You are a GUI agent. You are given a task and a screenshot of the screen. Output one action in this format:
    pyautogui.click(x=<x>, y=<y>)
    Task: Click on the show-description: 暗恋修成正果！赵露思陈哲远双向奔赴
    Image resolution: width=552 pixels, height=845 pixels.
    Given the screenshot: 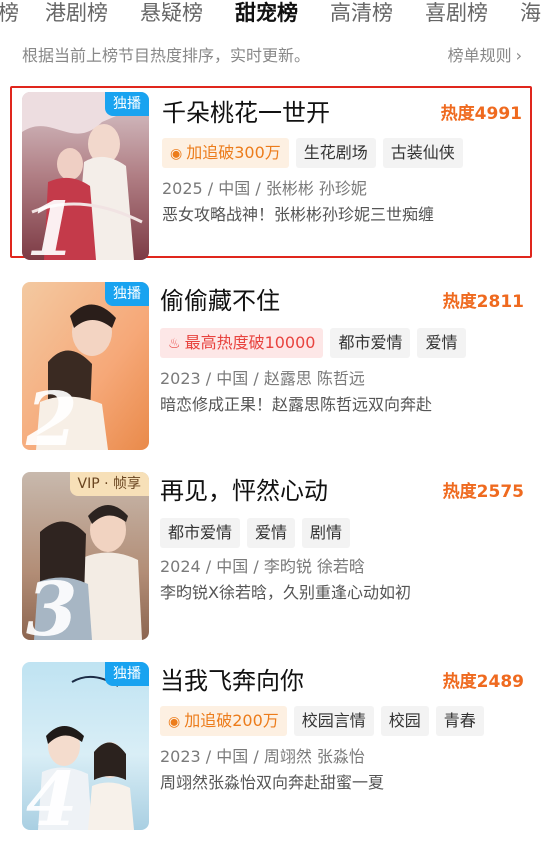 What is the action you would take?
    pyautogui.click(x=296, y=404)
    